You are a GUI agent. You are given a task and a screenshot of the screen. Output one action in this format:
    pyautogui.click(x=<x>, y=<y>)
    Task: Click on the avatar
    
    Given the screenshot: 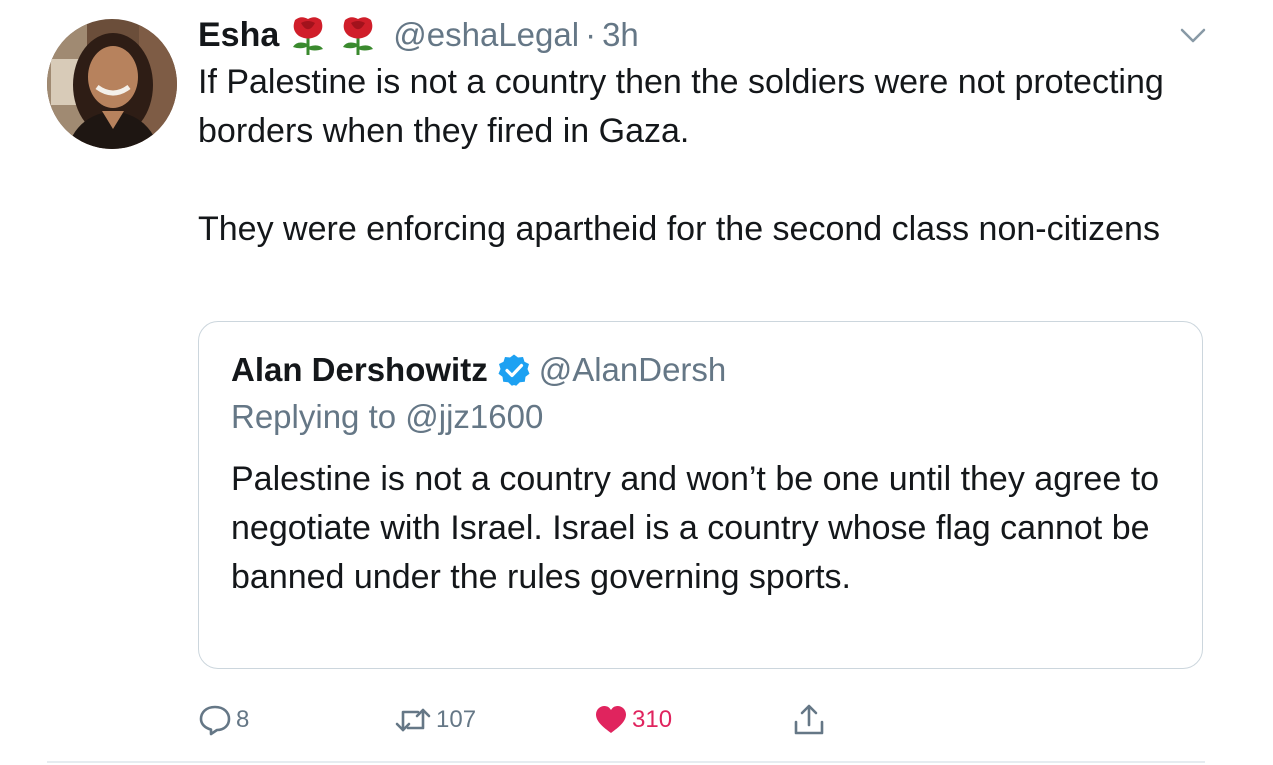 What is the action you would take?
    pyautogui.click(x=112, y=84)
    